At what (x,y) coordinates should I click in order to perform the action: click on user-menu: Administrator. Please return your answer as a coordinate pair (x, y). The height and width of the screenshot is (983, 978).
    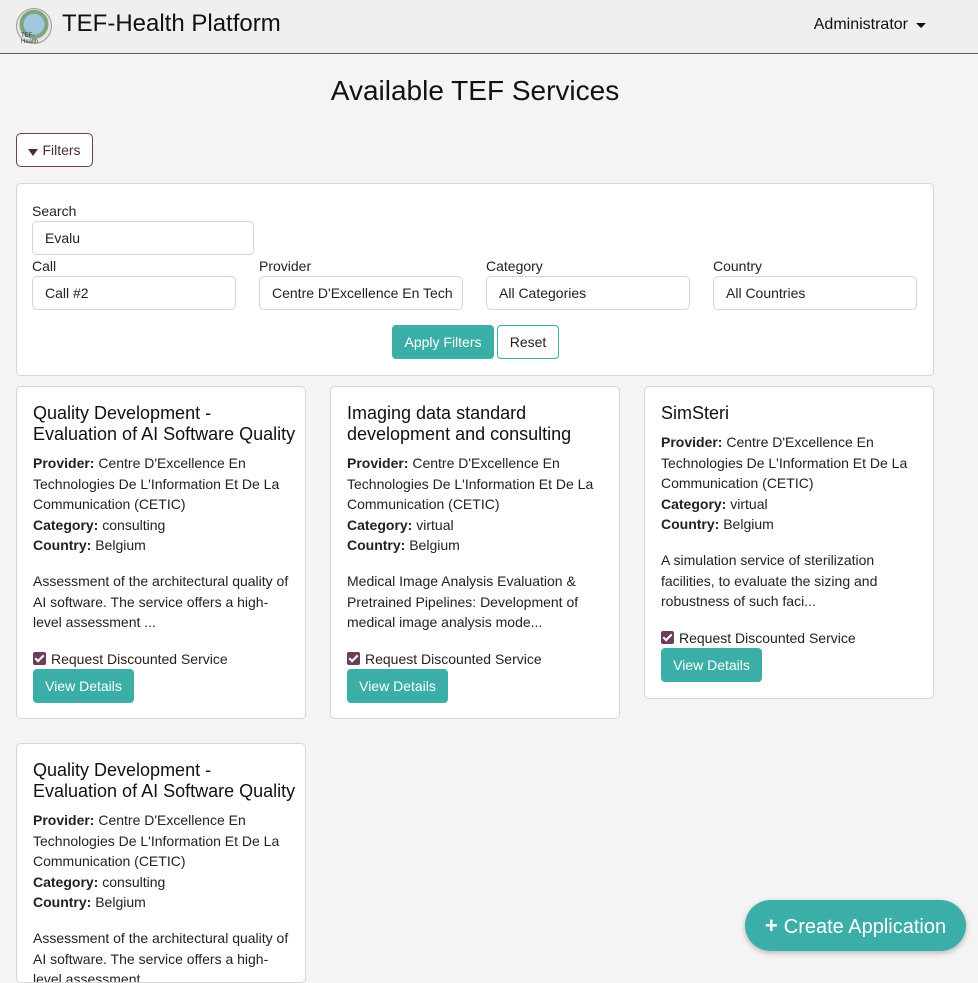
    Looking at the image, I should click on (861, 25).